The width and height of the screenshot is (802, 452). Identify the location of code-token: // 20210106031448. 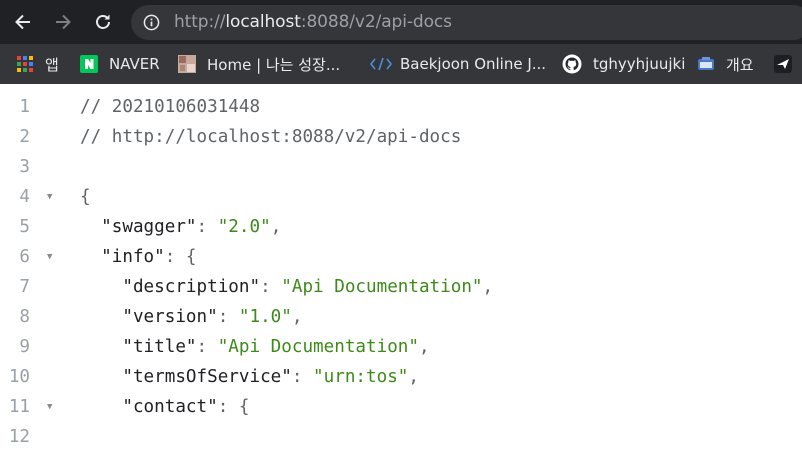
(170, 107).